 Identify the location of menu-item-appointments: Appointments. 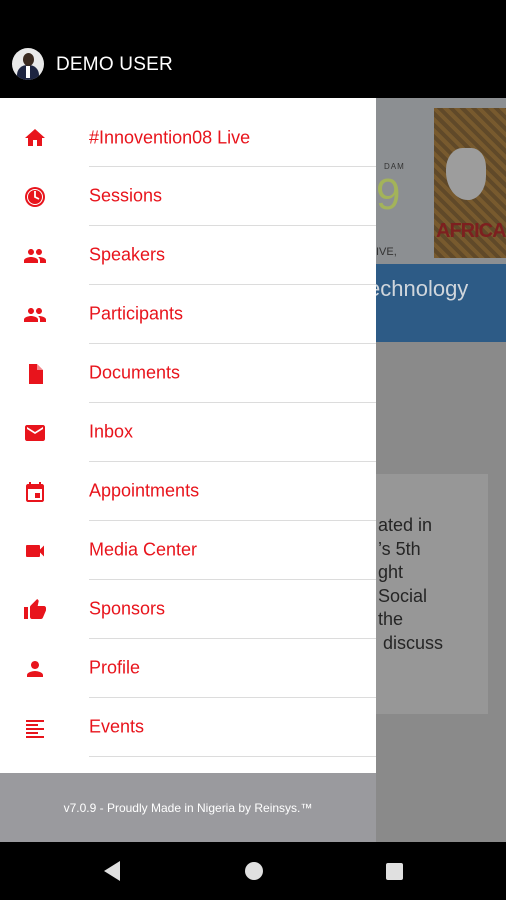
(188, 491).